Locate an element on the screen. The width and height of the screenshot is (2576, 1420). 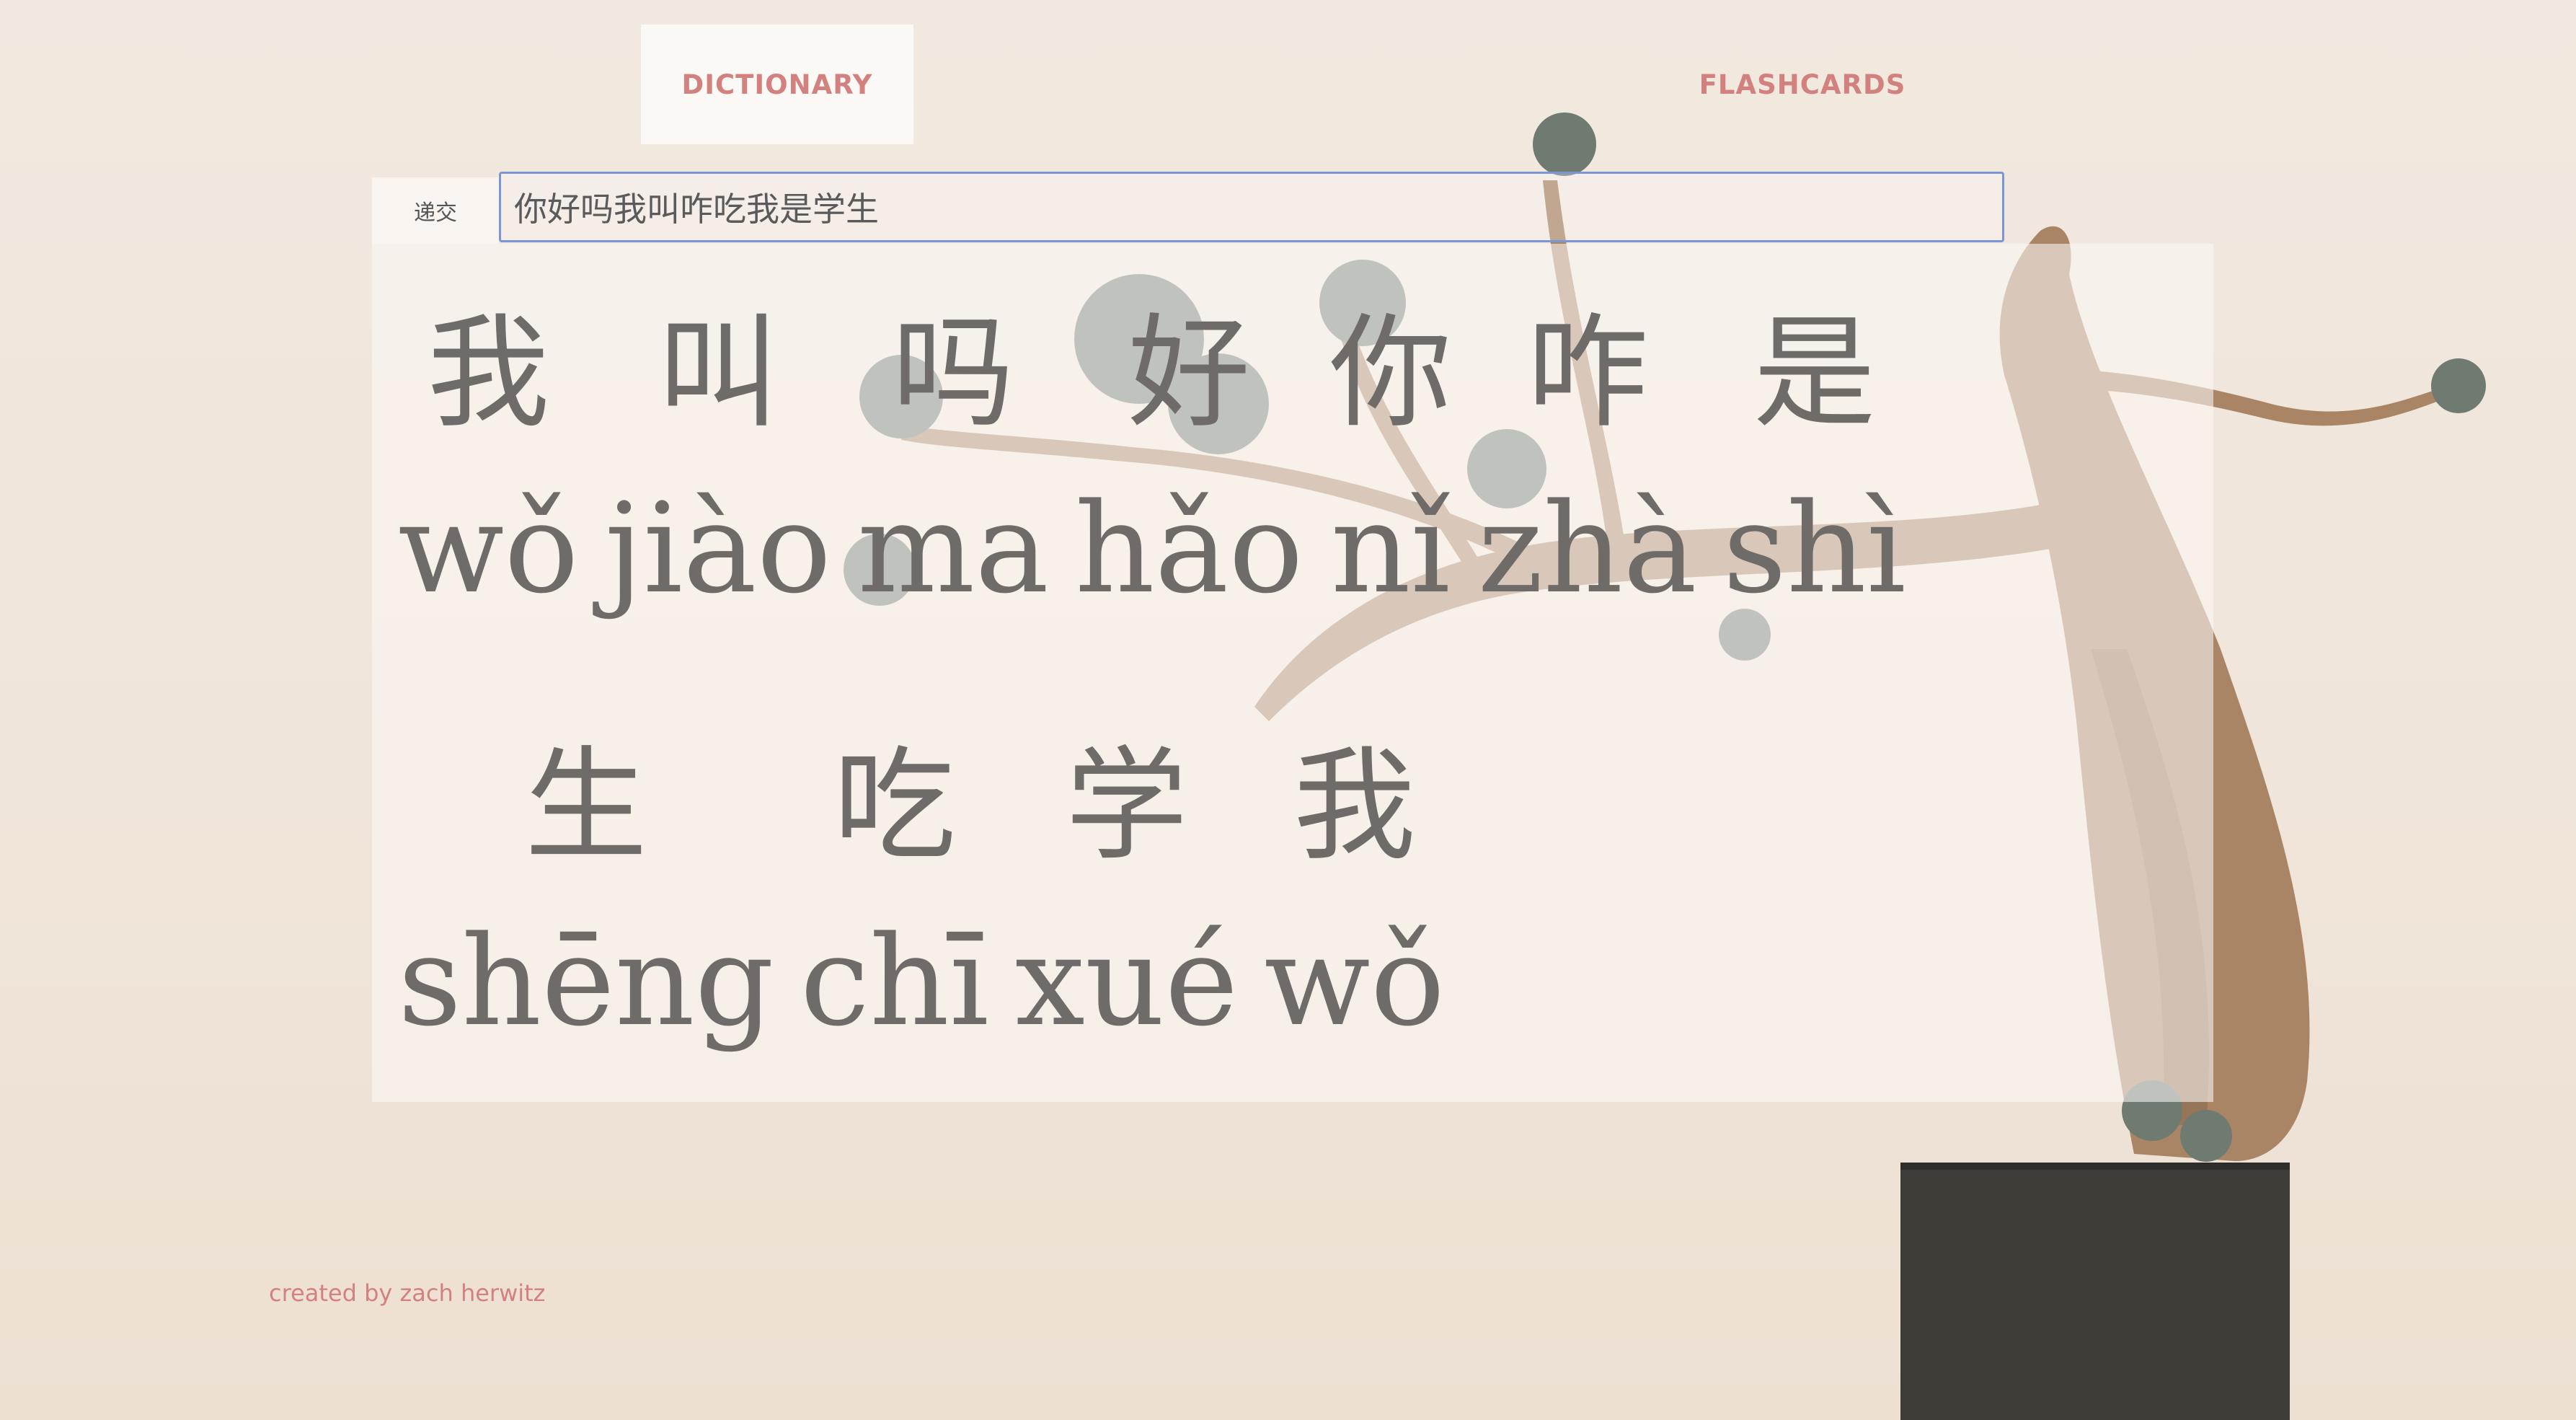
footer-credit-link: created by zach herwitz is located at coordinates (407, 1293).